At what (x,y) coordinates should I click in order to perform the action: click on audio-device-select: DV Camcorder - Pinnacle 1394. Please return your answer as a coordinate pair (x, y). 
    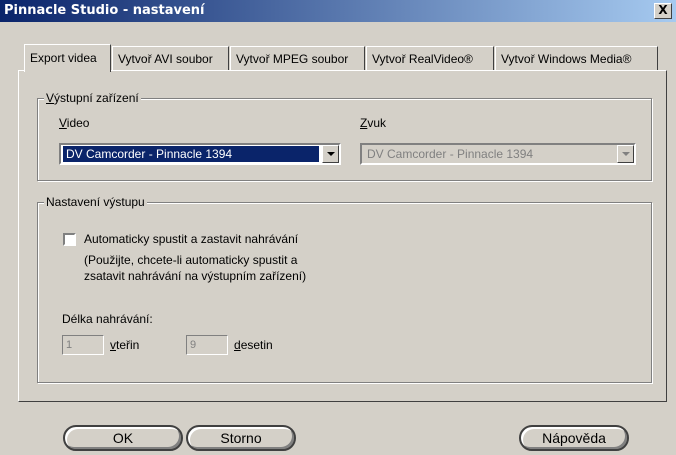
    Looking at the image, I should click on (498, 154).